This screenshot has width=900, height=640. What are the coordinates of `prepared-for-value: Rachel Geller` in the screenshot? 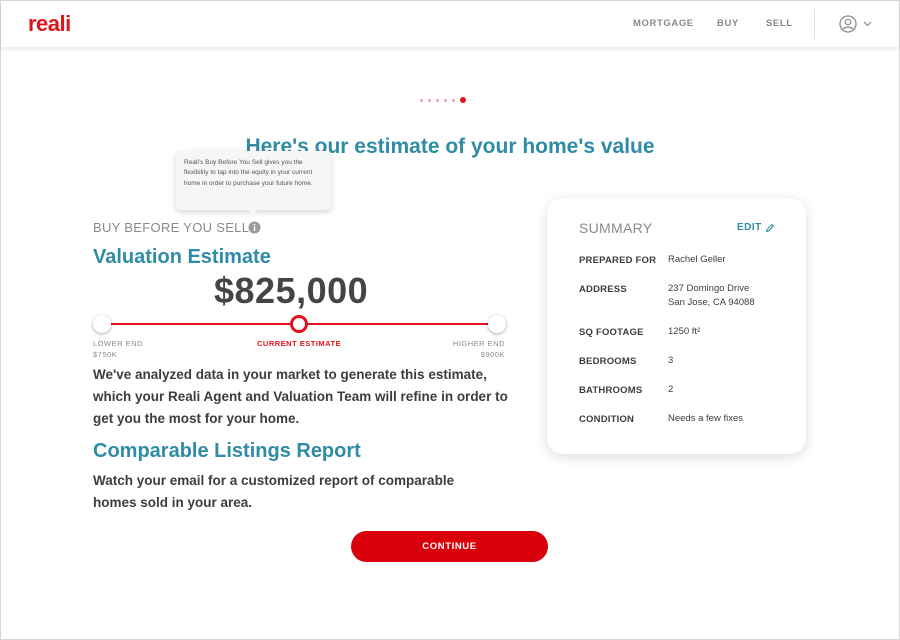 It's located at (697, 259).